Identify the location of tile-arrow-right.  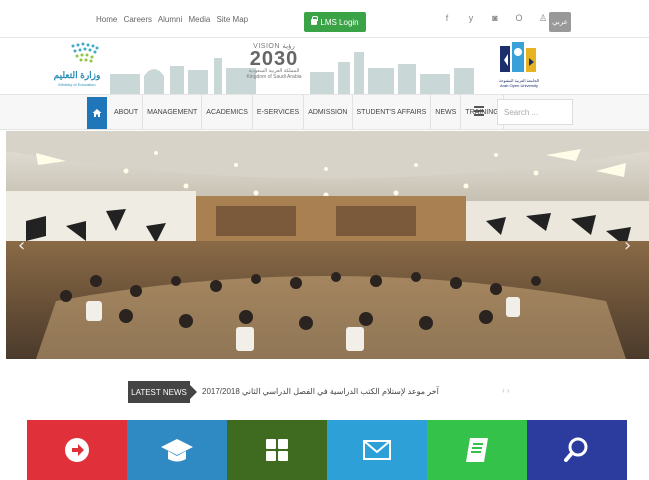
(77, 450).